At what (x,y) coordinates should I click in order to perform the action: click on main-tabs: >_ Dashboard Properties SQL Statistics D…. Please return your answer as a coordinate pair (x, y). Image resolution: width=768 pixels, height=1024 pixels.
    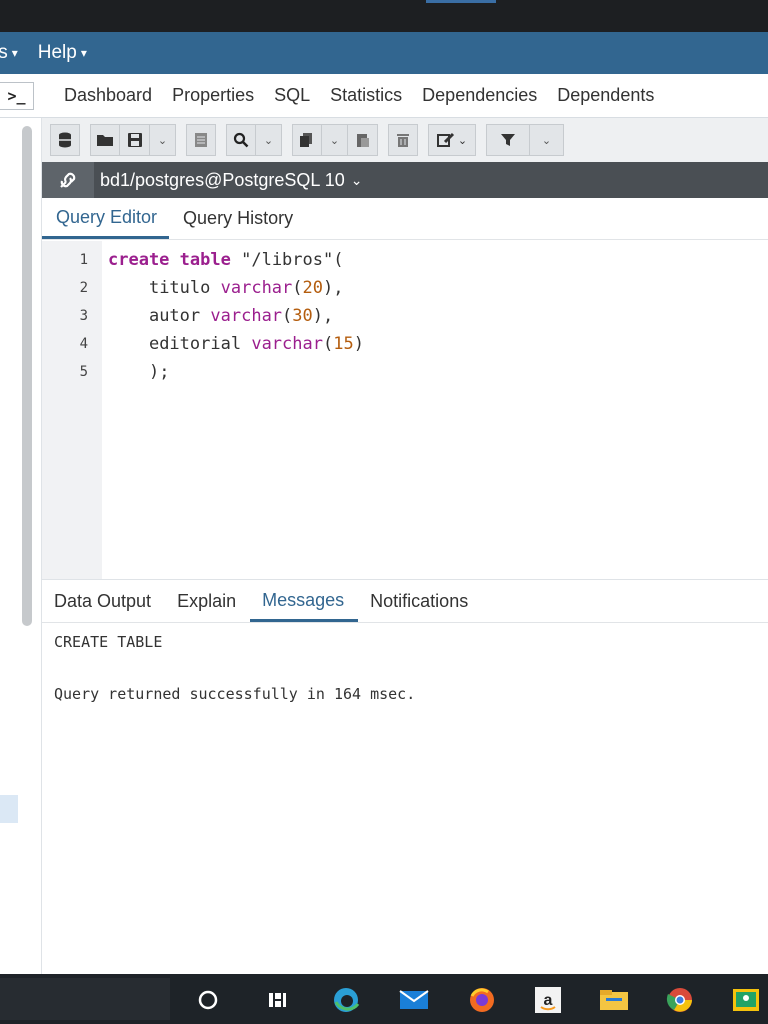
    Looking at the image, I should click on (384, 96).